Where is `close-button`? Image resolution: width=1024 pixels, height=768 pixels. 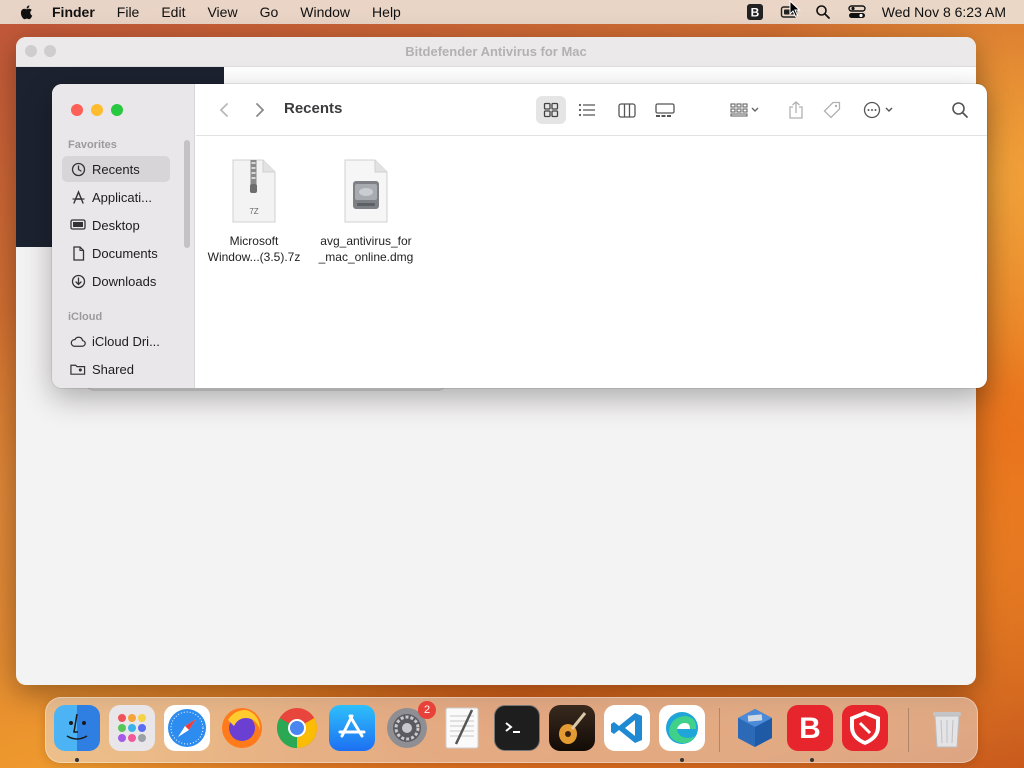 close-button is located at coordinates (77, 110).